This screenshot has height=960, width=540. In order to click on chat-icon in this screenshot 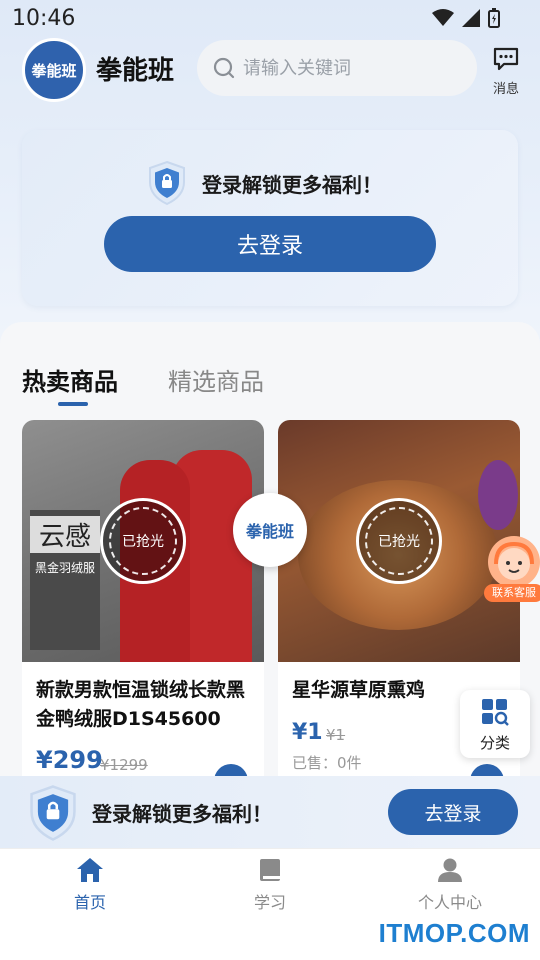, I will do `click(506, 59)`.